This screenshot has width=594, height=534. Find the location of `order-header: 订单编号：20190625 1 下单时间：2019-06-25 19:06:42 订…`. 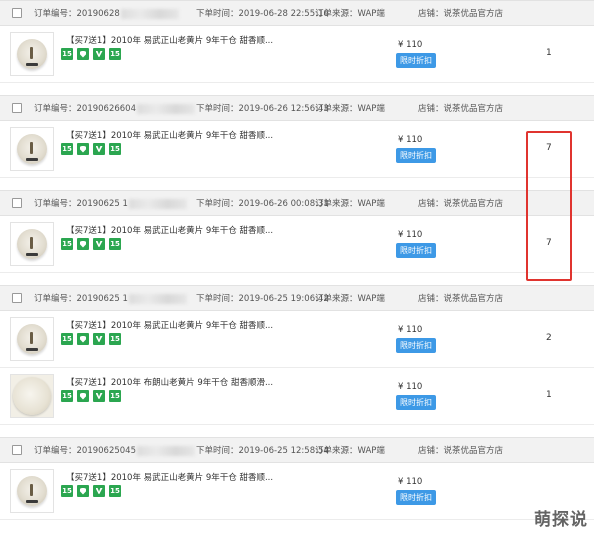

order-header: 订单编号：20190625 1 下单时间：2019-06-25 19:06:42 订… is located at coordinates (297, 298).